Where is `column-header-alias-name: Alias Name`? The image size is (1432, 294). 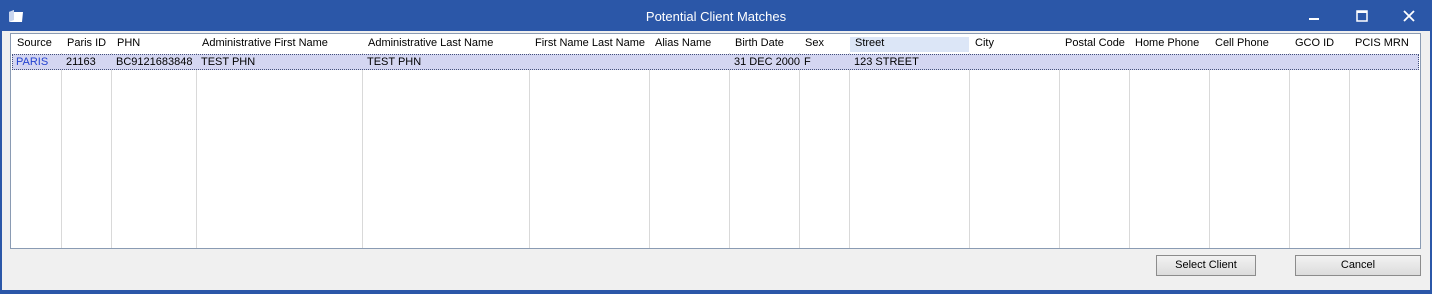 column-header-alias-name: Alias Name is located at coordinates (689, 44).